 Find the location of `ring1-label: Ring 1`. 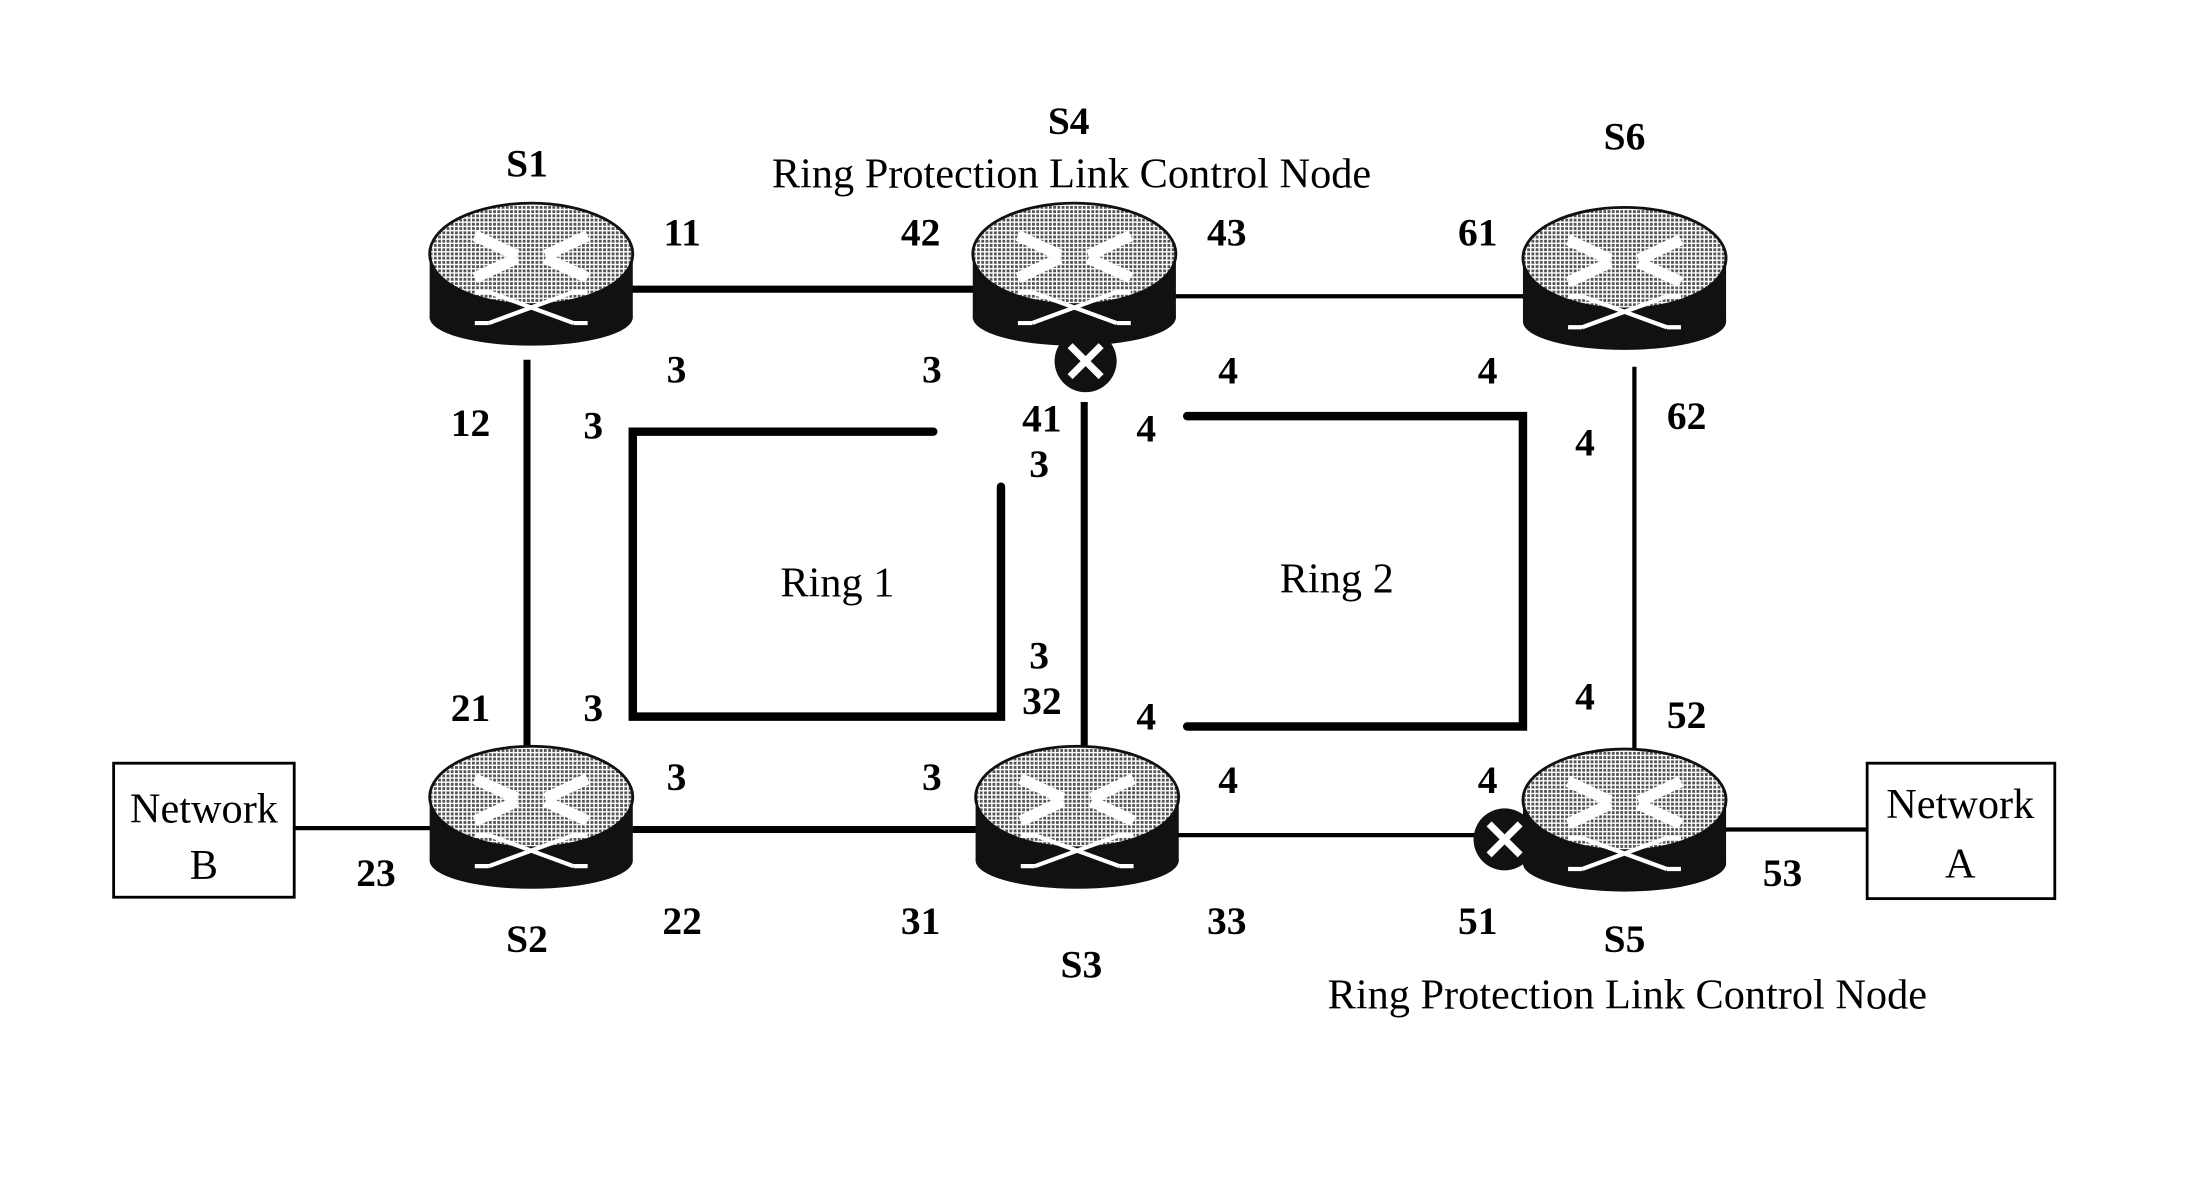

ring1-label: Ring 1 is located at coordinates (837, 583).